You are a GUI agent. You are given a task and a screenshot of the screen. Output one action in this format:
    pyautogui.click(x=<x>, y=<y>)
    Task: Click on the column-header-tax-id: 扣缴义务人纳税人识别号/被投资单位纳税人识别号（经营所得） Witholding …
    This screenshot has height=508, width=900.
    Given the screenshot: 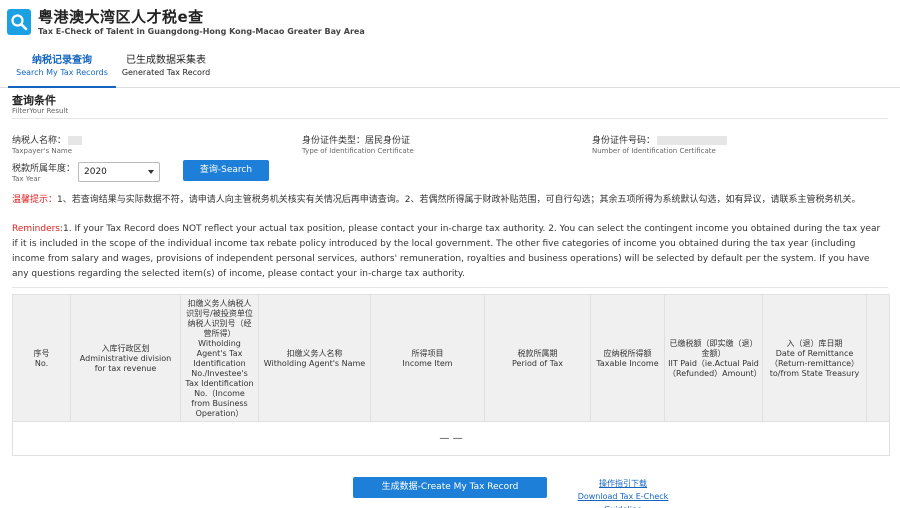 What is the action you would take?
    pyautogui.click(x=220, y=358)
    